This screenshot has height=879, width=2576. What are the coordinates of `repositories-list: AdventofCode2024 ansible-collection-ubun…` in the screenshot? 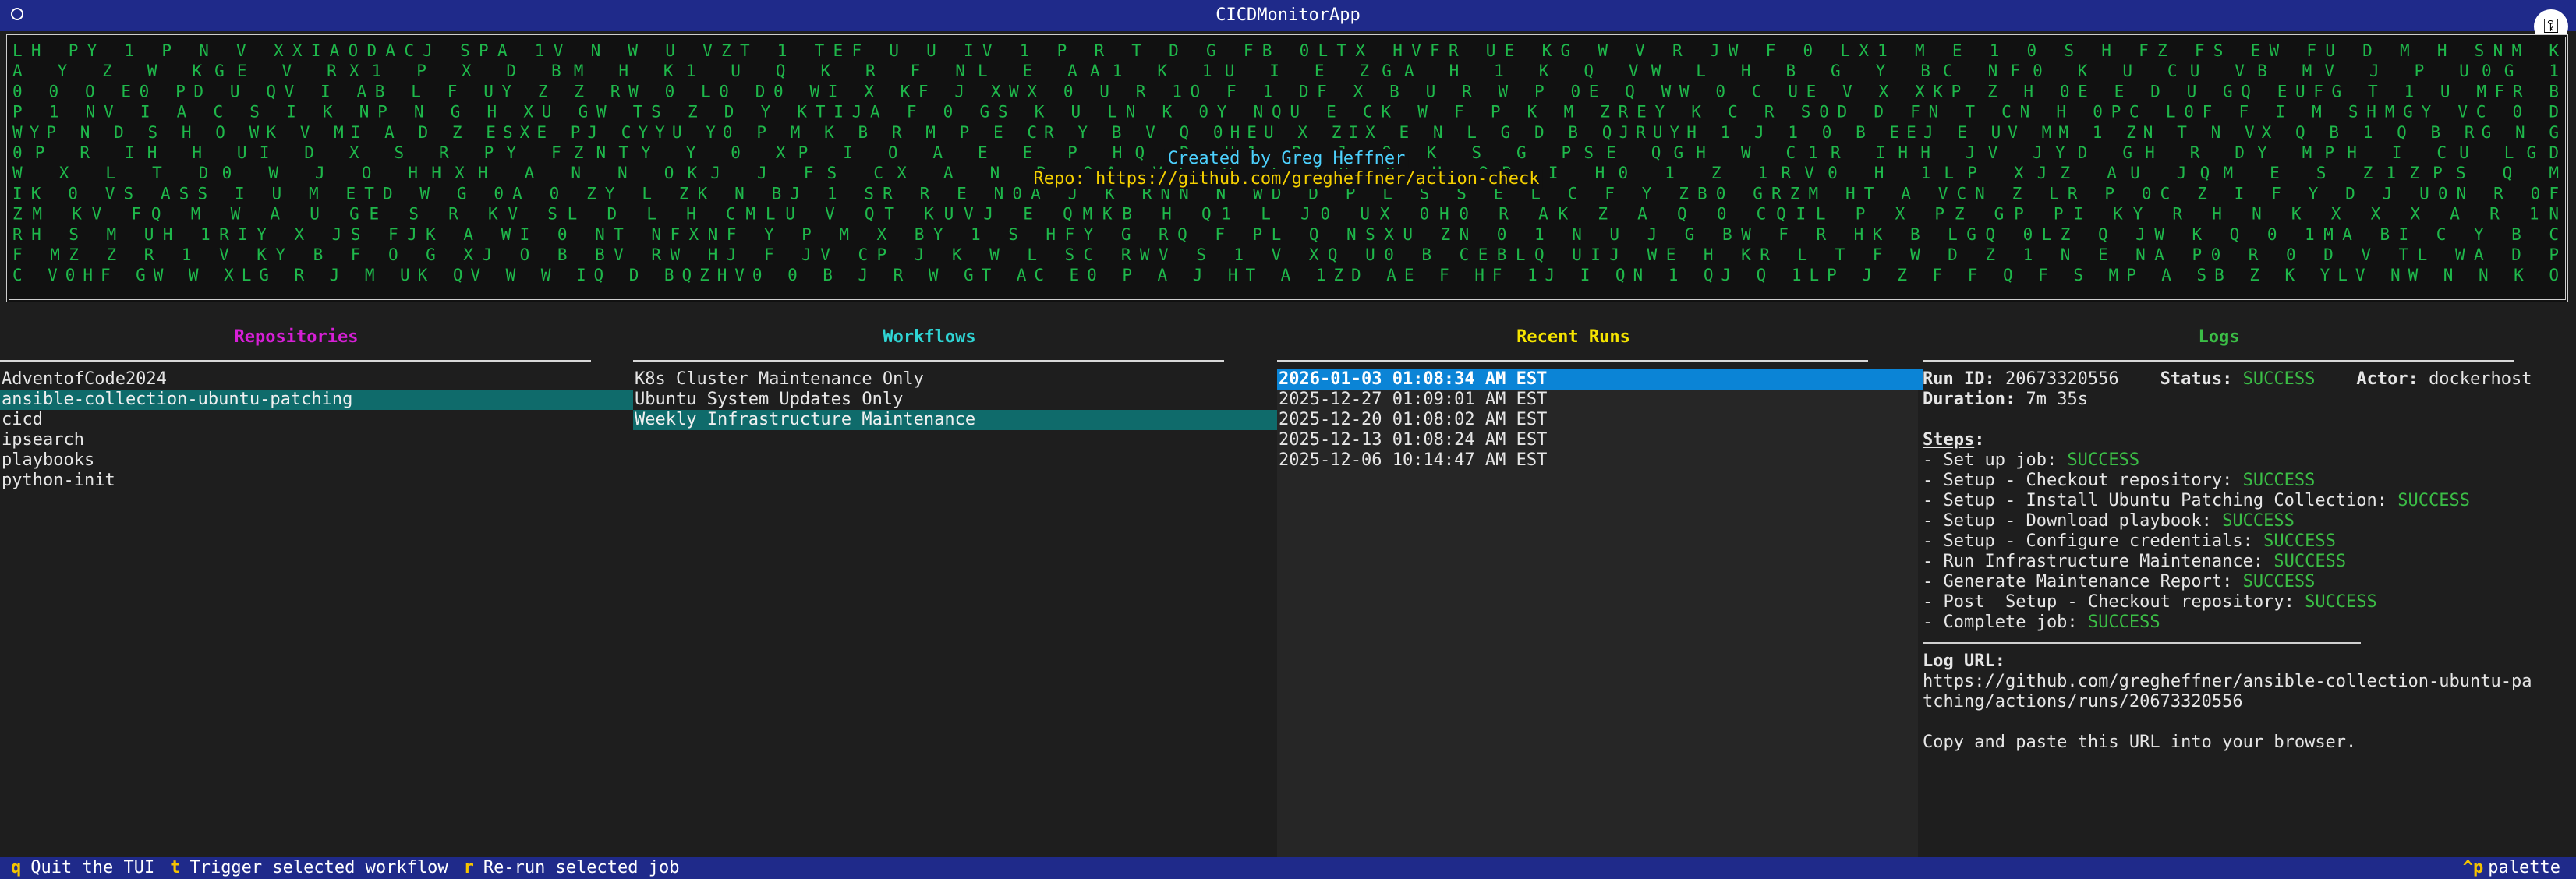 It's located at (316, 430).